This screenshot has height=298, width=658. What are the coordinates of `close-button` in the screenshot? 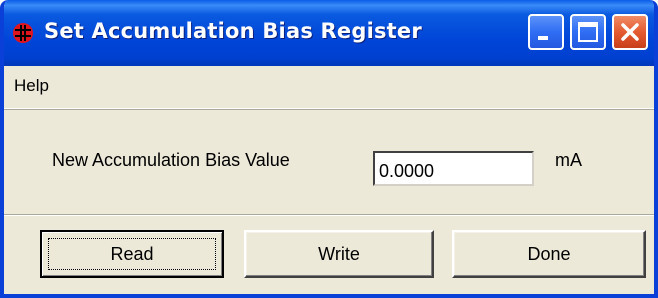 It's located at (630, 32).